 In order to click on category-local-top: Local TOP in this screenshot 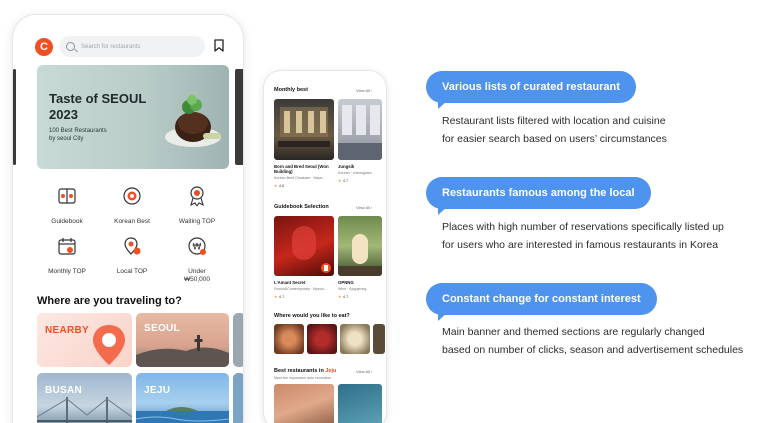, I will do `click(132, 255)`.